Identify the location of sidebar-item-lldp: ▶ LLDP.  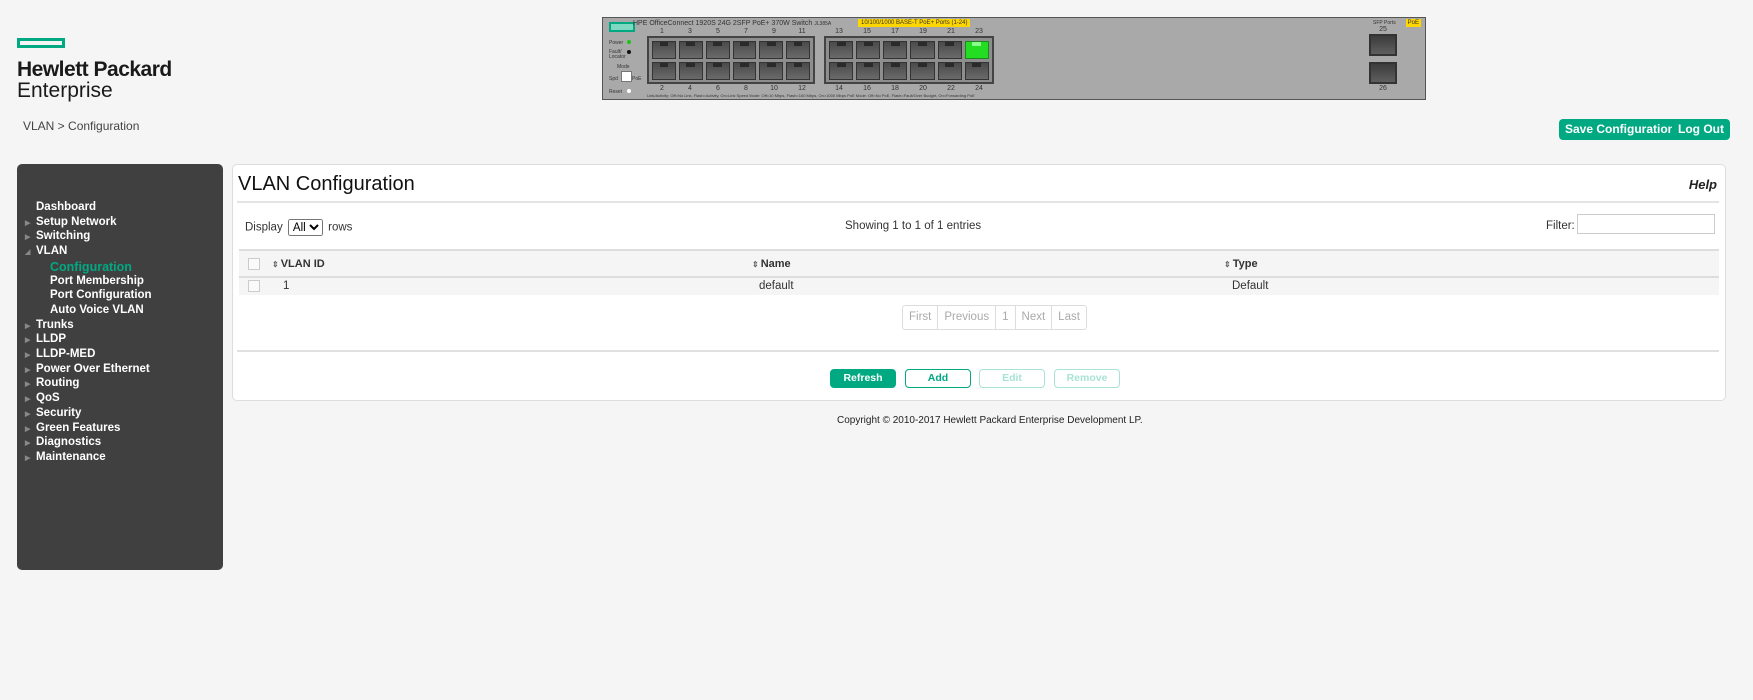
(45, 339).